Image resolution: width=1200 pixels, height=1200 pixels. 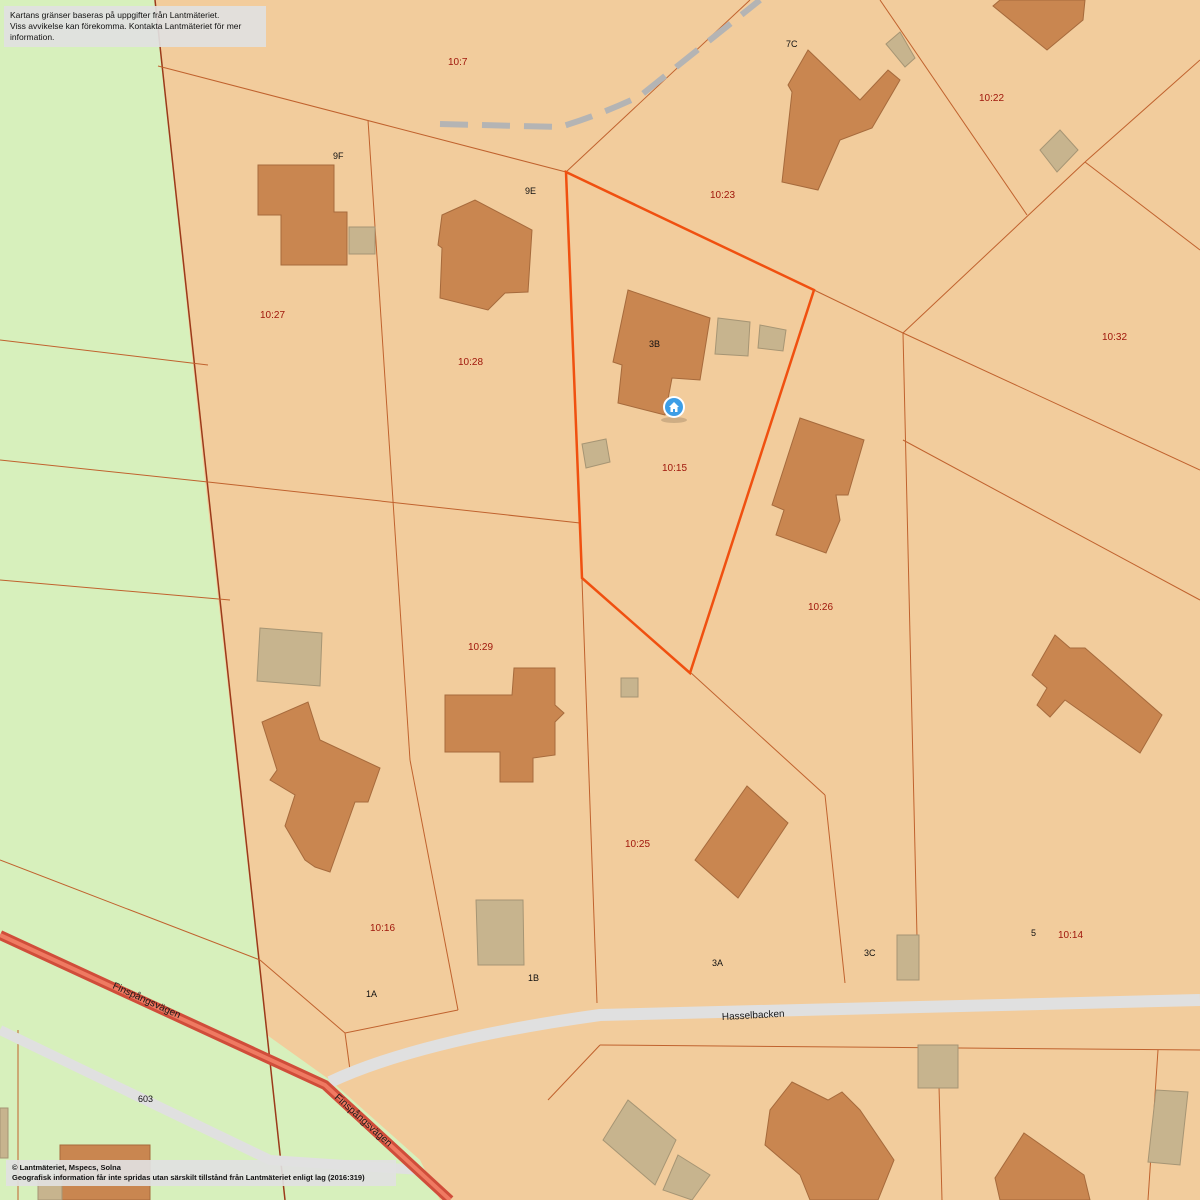 I want to click on parcel-label-10-15: 10:15, so click(x=674, y=468).